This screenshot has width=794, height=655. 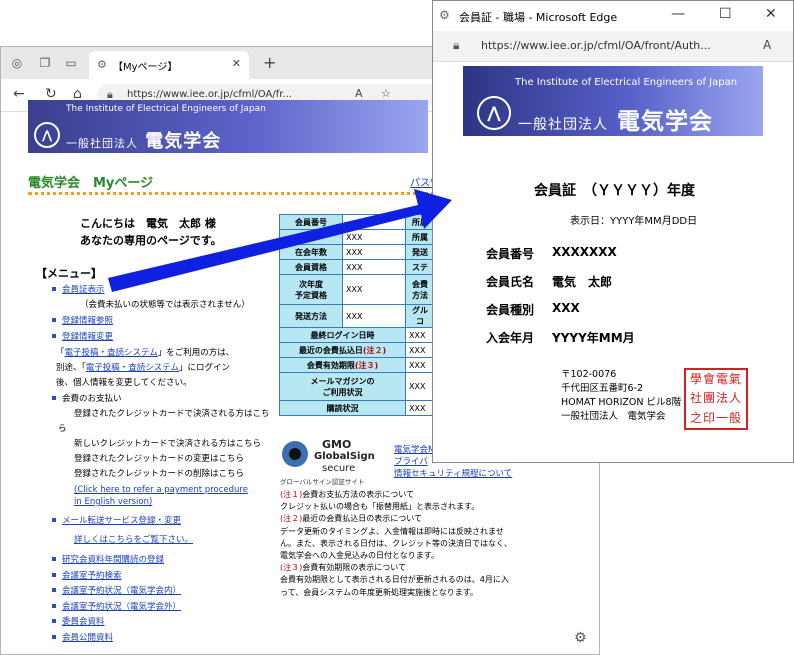 What do you see at coordinates (45, 63) in the screenshot?
I see `workspaces-icon: ❐` at bounding box center [45, 63].